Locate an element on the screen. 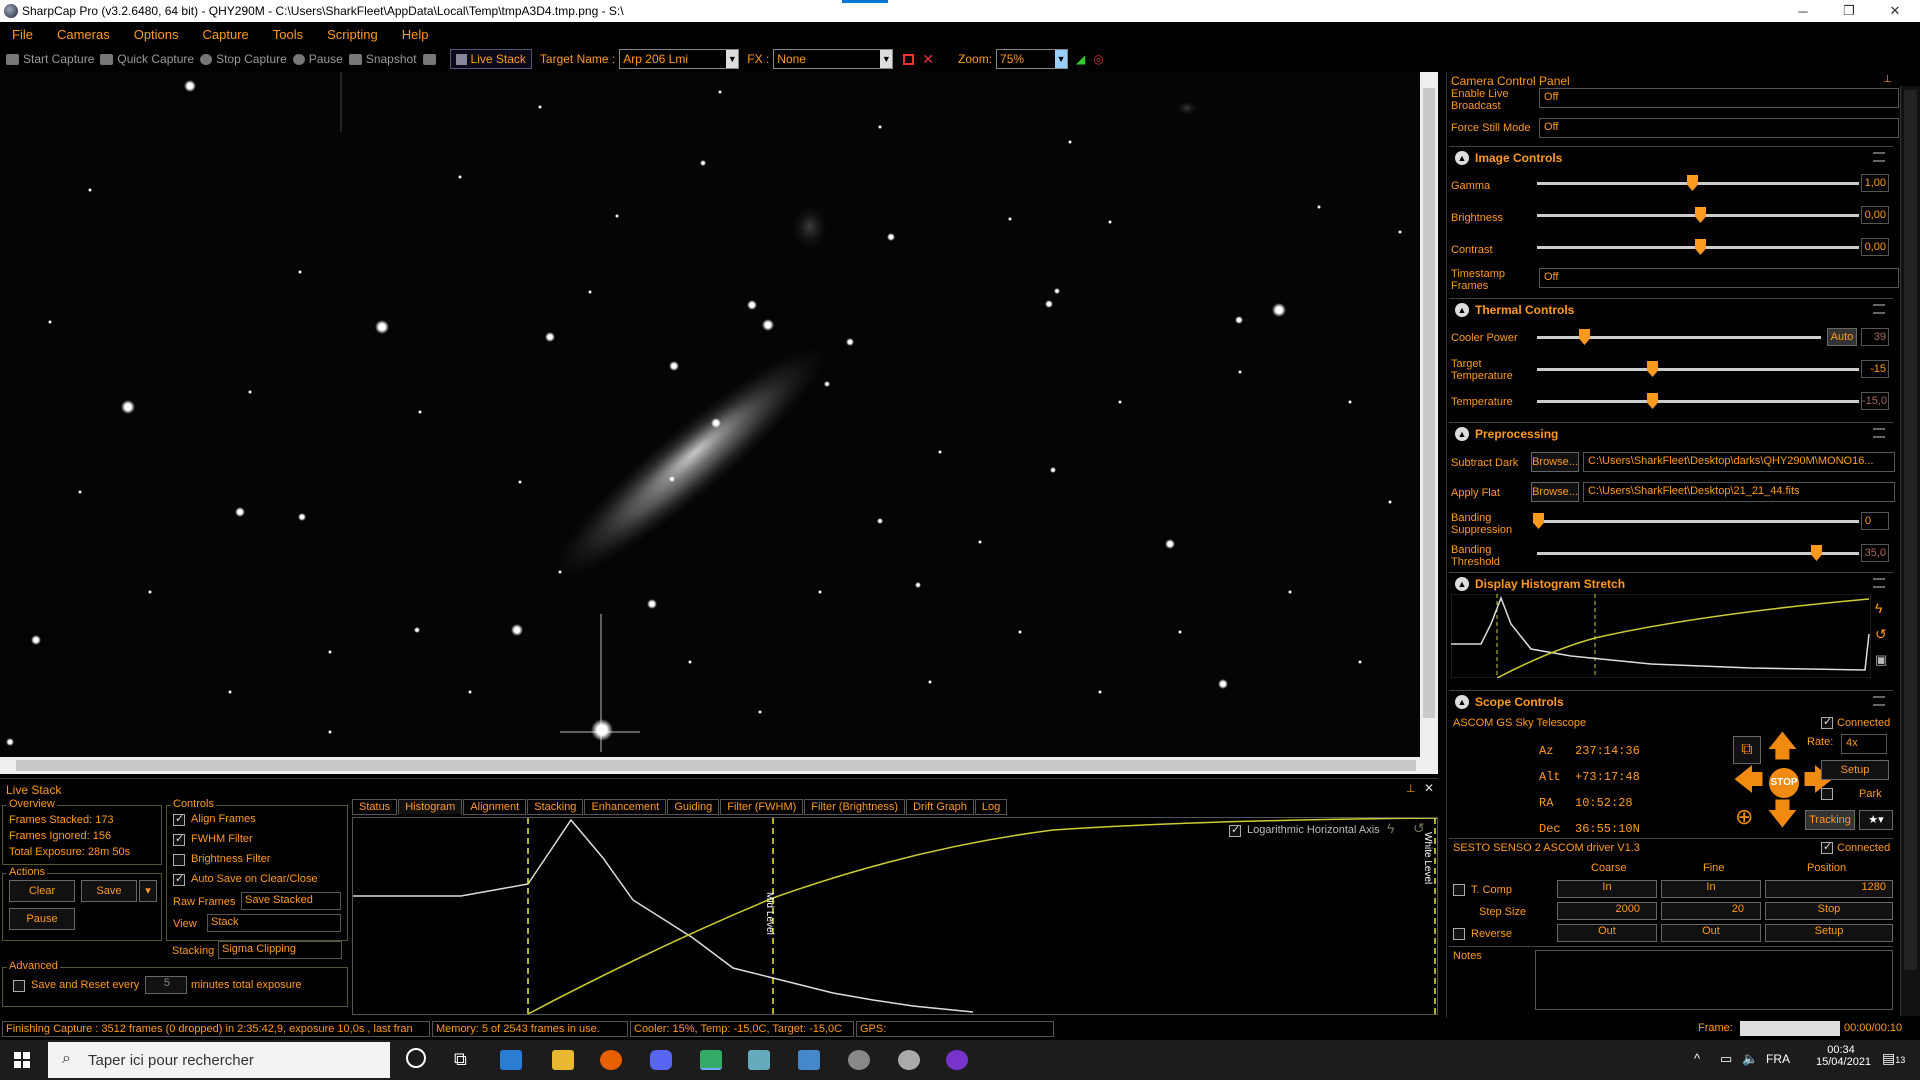 The width and height of the screenshot is (1920, 1080). arrow-down-icon: 🡇 is located at coordinates (1782, 815).